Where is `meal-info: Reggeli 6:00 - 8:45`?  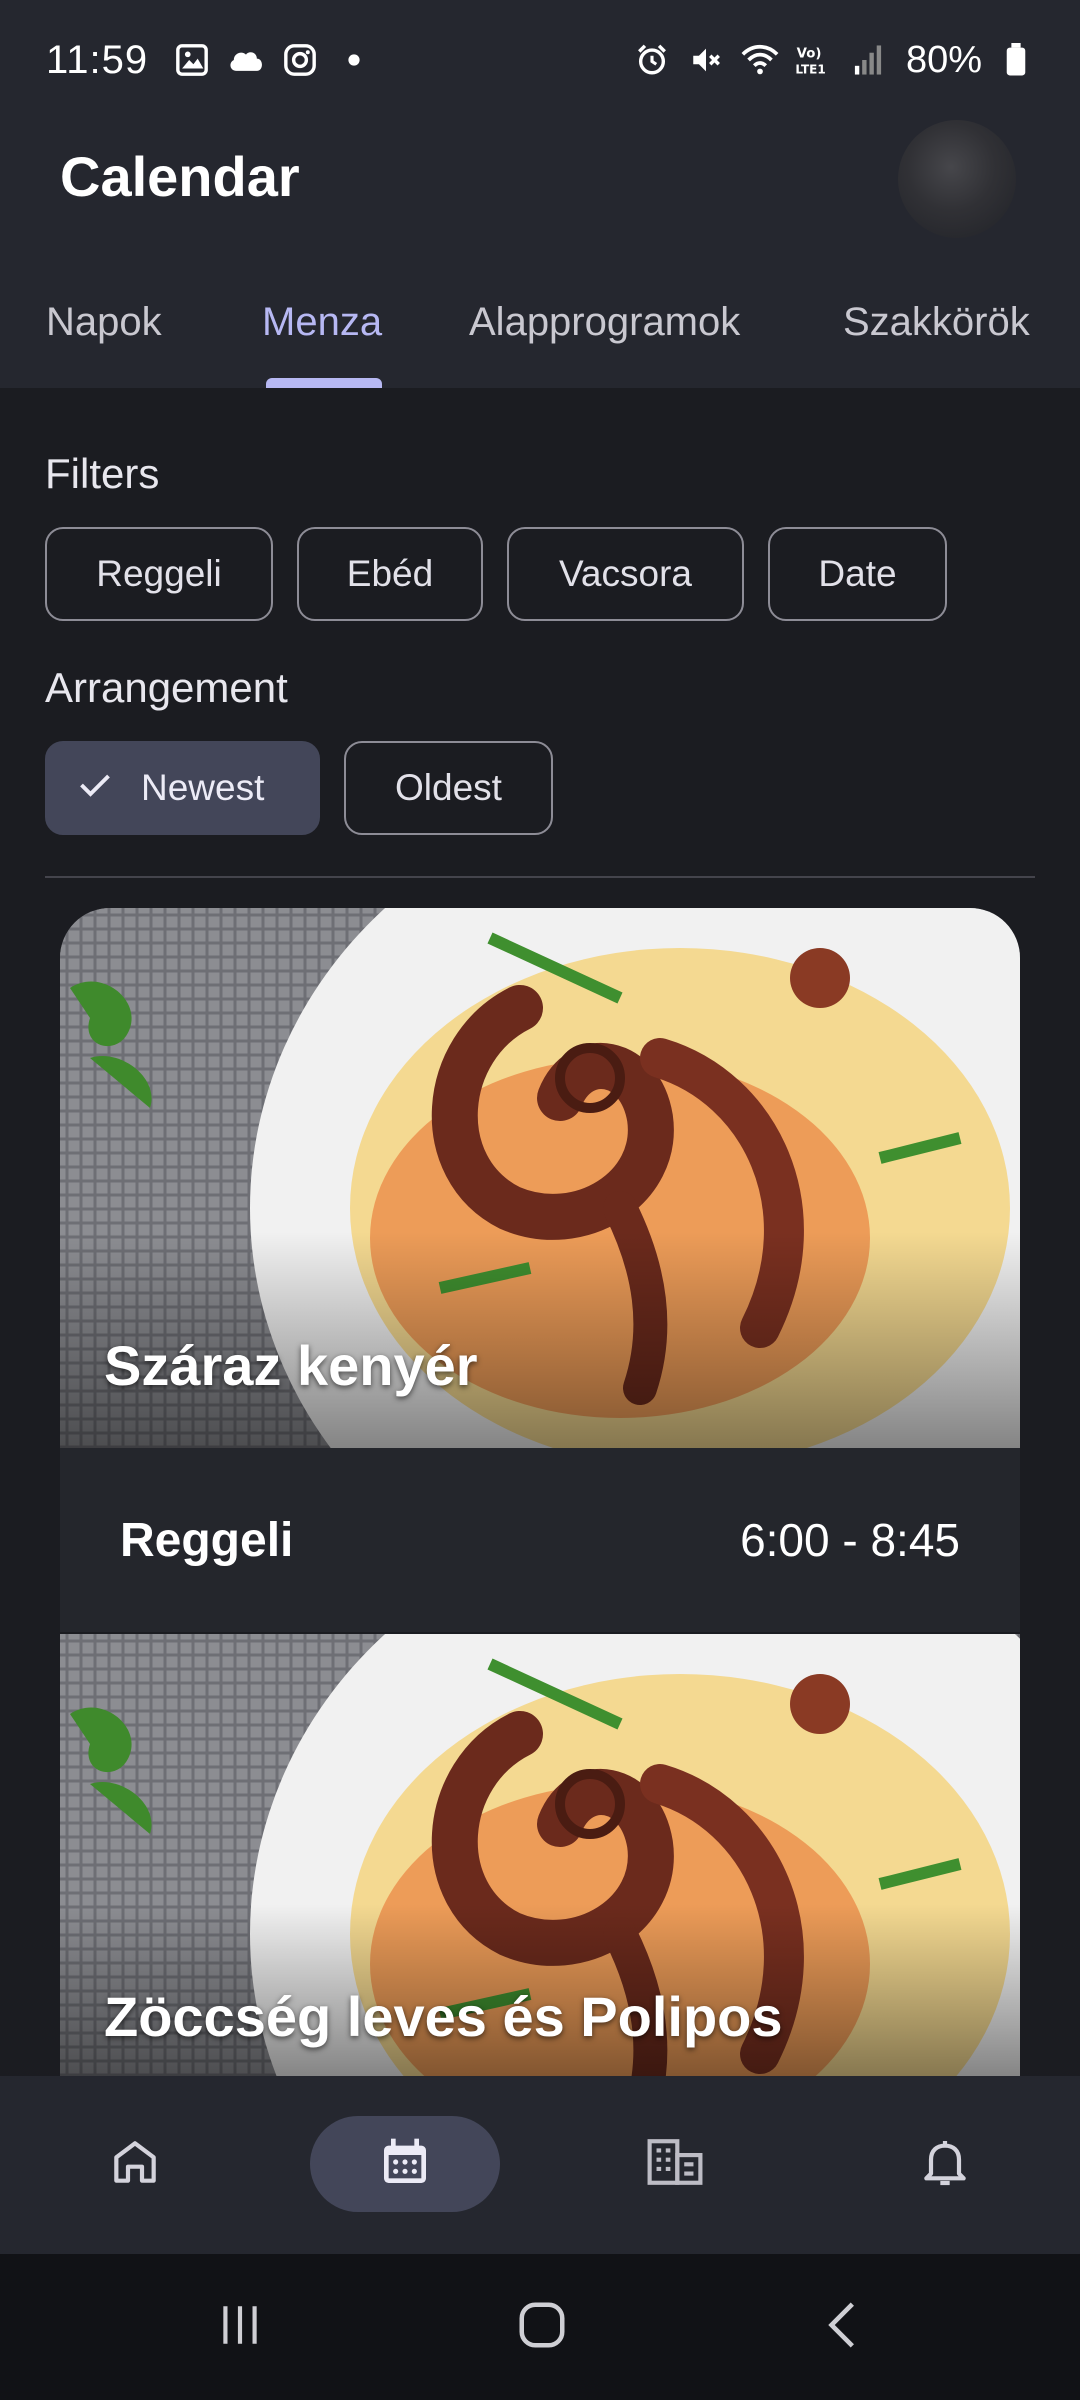
meal-info: Reggeli 6:00 - 8:45 is located at coordinates (540, 1540).